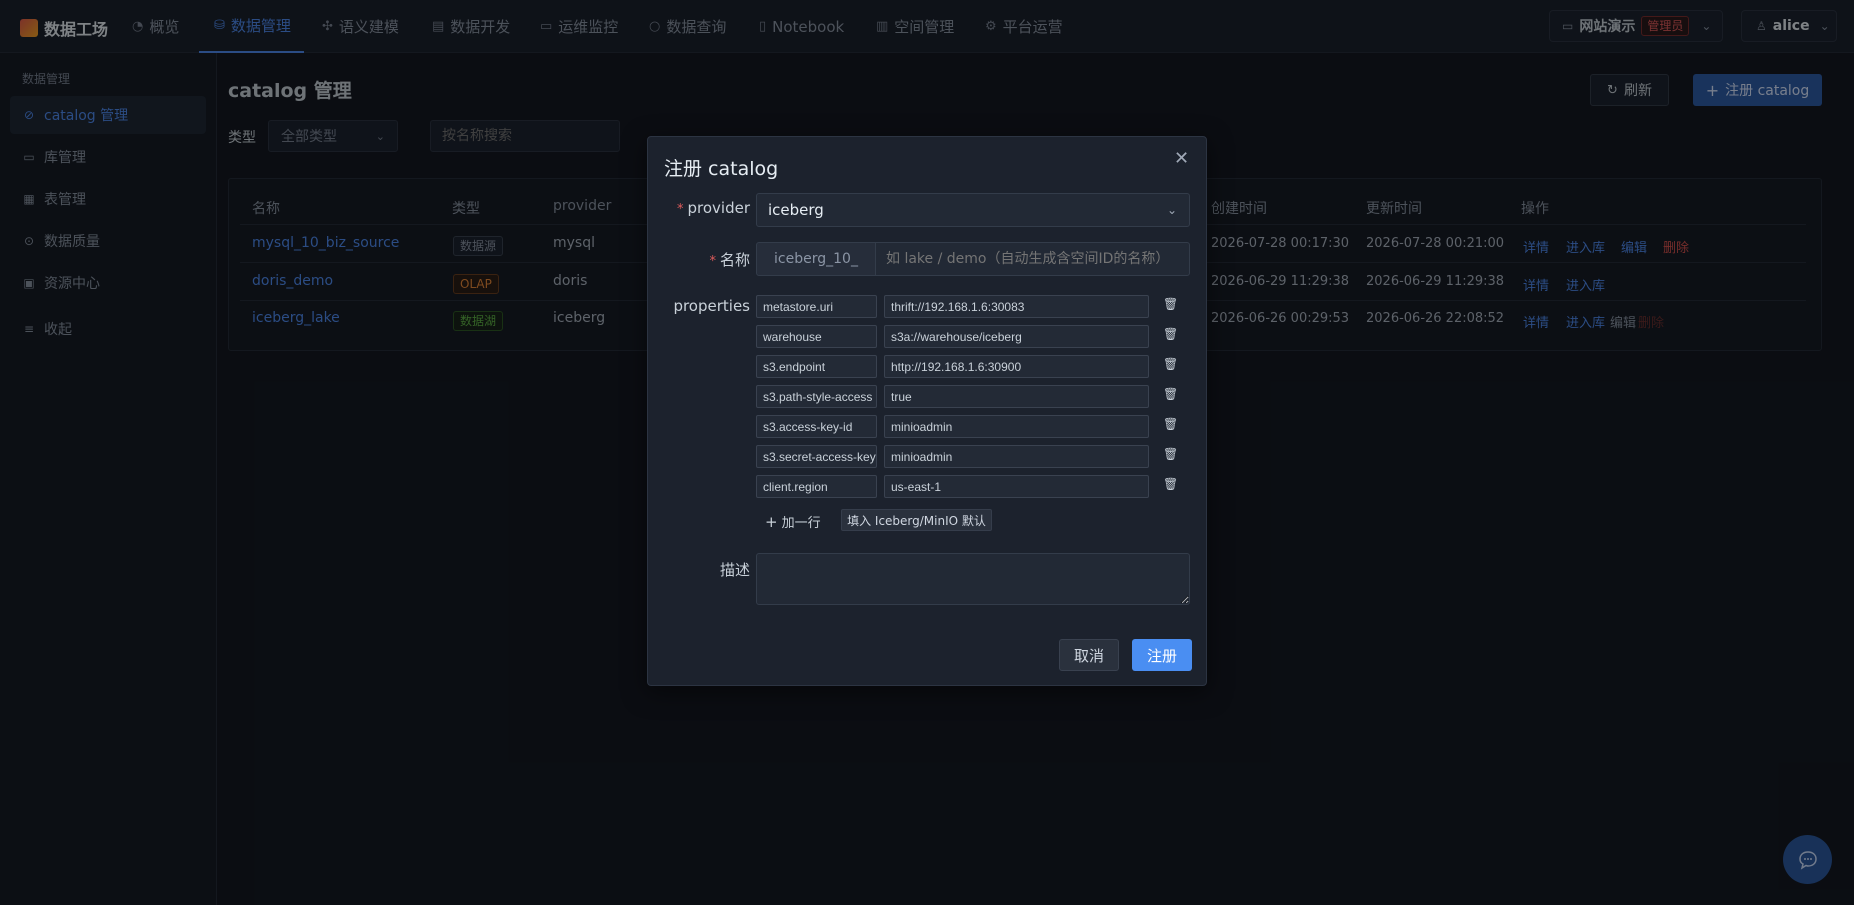 This screenshot has height=905, width=1854. I want to click on add-row-button: + 加一行, so click(793, 522).